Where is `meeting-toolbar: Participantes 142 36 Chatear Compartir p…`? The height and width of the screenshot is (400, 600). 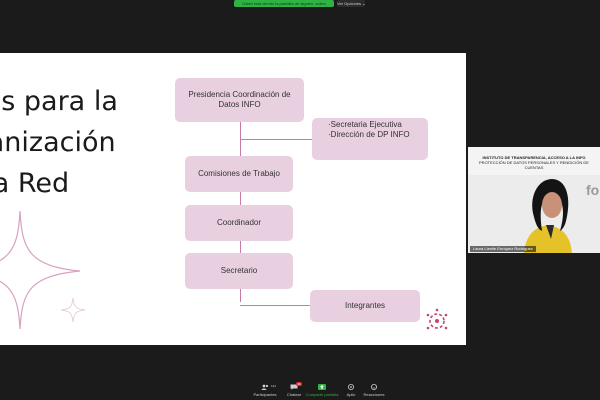
meeting-toolbar: Participantes 142 36 Chatear Compartir p… is located at coordinates (300, 391).